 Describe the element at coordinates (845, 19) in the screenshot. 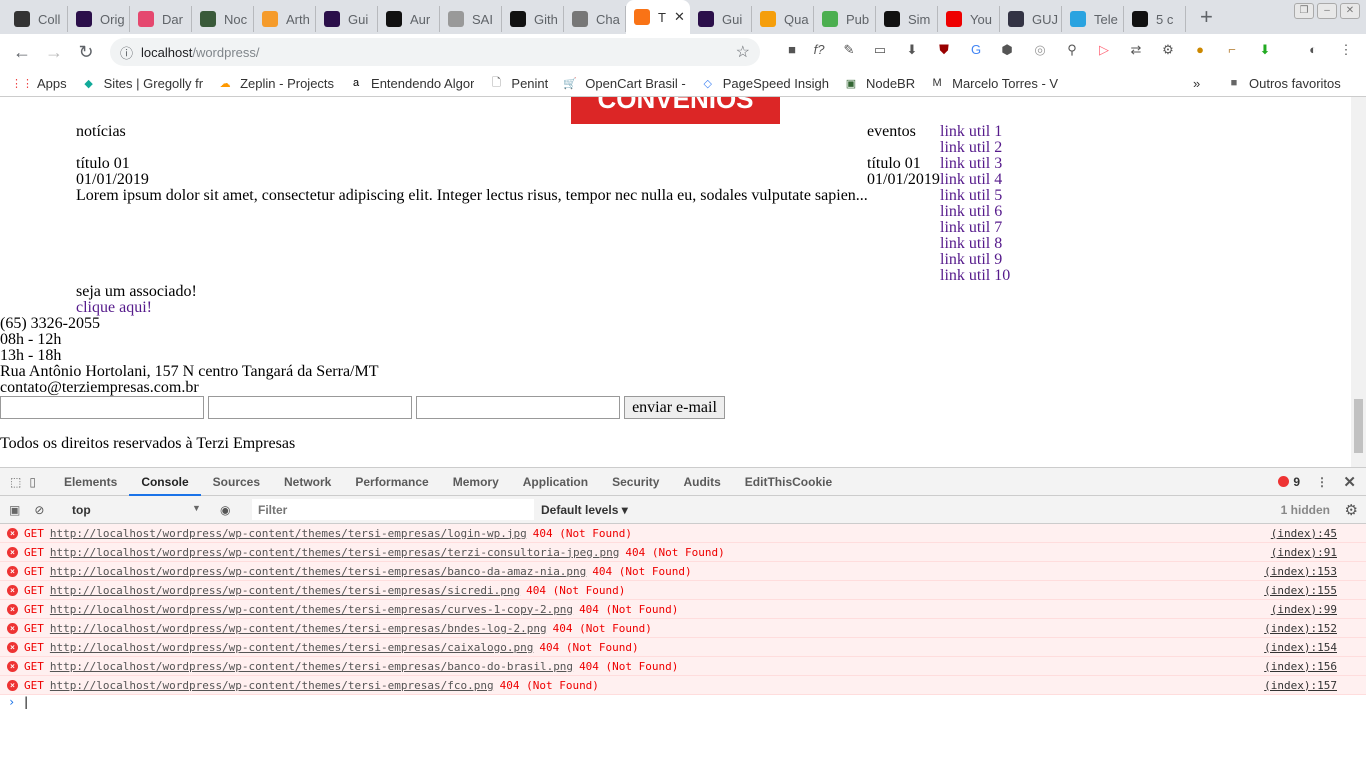

I see `browser-tab: Pub` at that location.